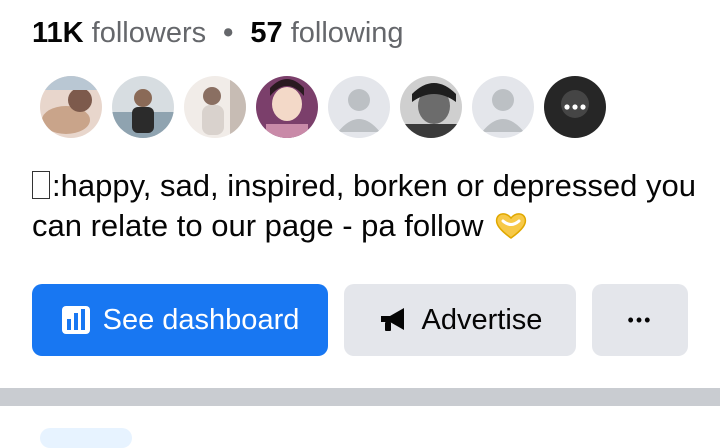 This screenshot has height=448, width=720. What do you see at coordinates (86, 438) in the screenshot?
I see `next-section-chip` at bounding box center [86, 438].